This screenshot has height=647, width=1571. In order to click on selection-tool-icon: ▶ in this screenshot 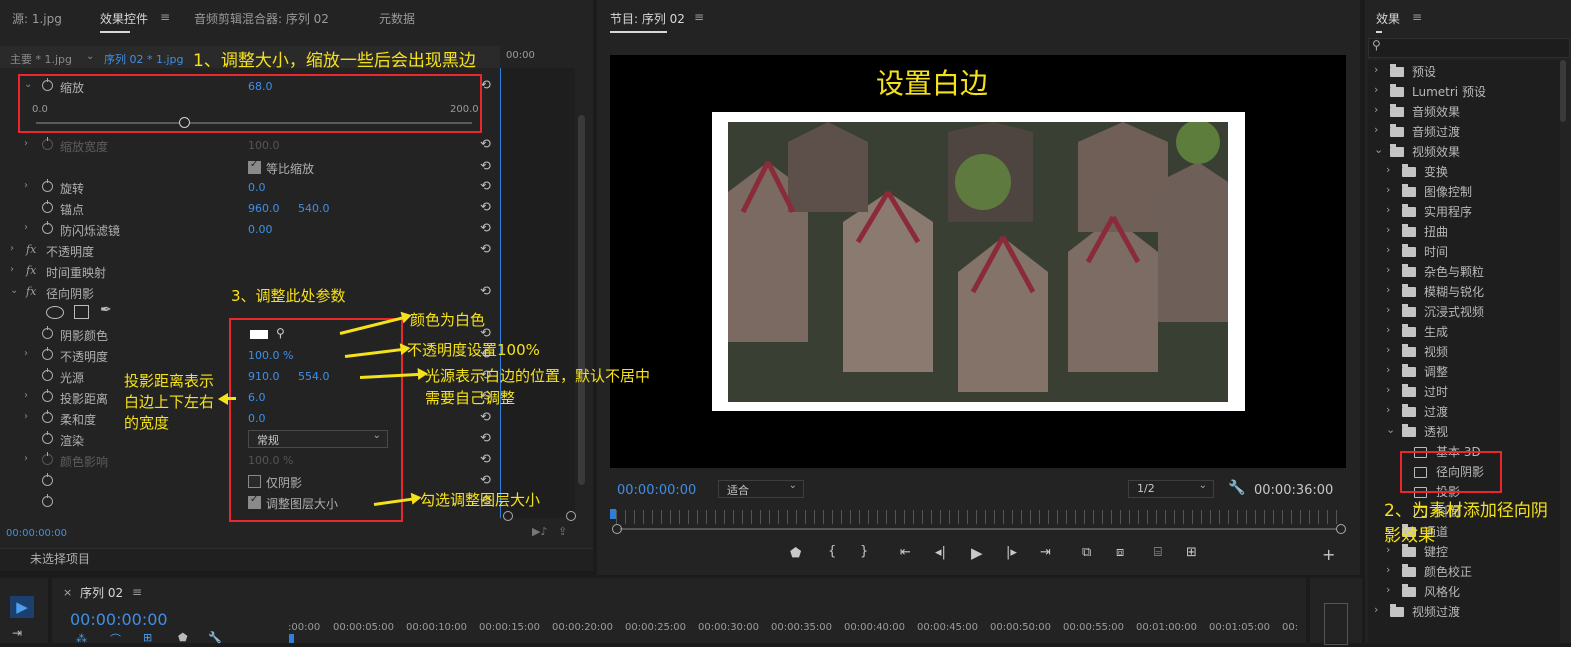, I will do `click(22, 607)`.